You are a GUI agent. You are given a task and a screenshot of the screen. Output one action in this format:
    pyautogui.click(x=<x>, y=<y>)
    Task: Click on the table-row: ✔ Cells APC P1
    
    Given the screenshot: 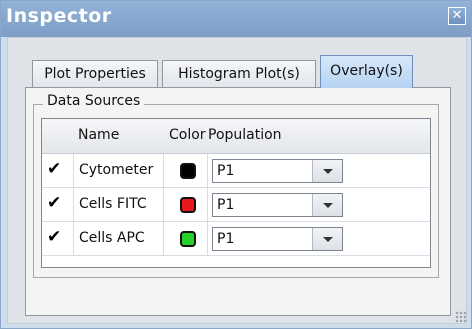 What is the action you would take?
    pyautogui.click(x=236, y=239)
    